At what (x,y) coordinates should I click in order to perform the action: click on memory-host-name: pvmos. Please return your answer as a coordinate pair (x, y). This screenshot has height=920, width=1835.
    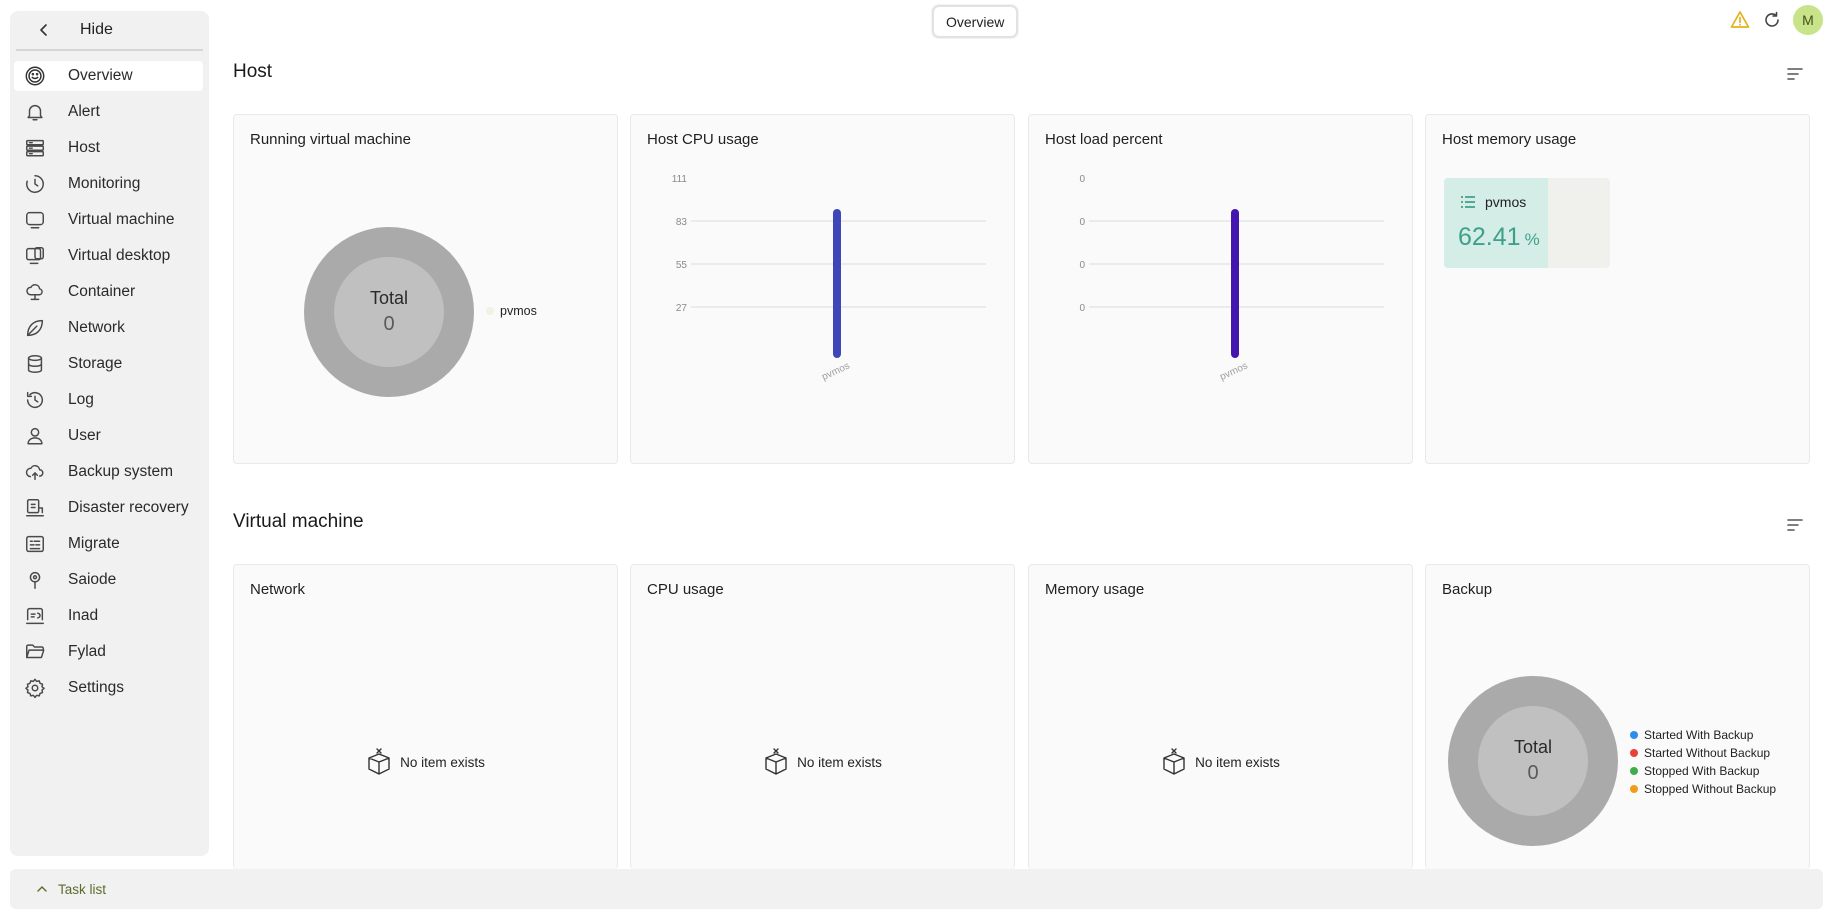
    Looking at the image, I should click on (1506, 202).